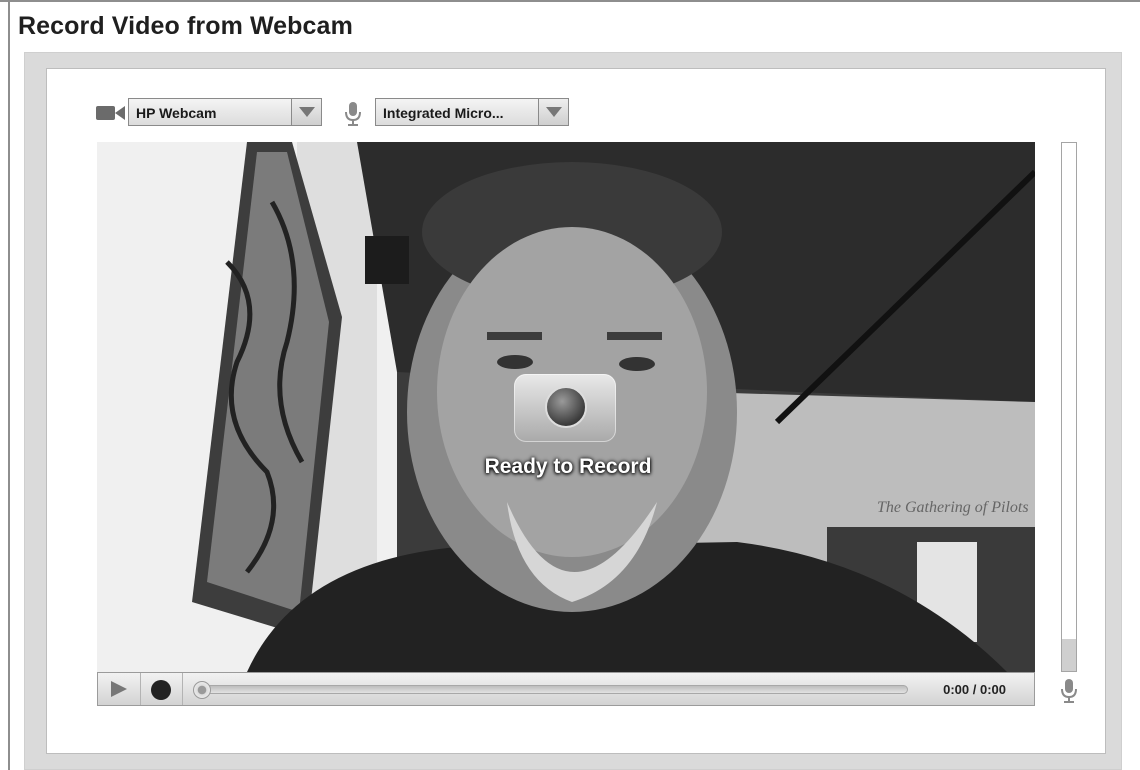  I want to click on playback-control-bar: 0:00 / 0:00, so click(566, 689).